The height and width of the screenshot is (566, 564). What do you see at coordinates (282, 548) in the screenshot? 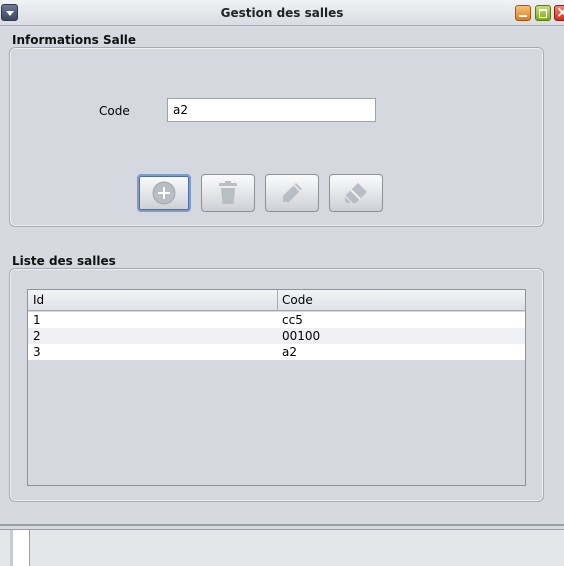
I see `bottom-panel` at bounding box center [282, 548].